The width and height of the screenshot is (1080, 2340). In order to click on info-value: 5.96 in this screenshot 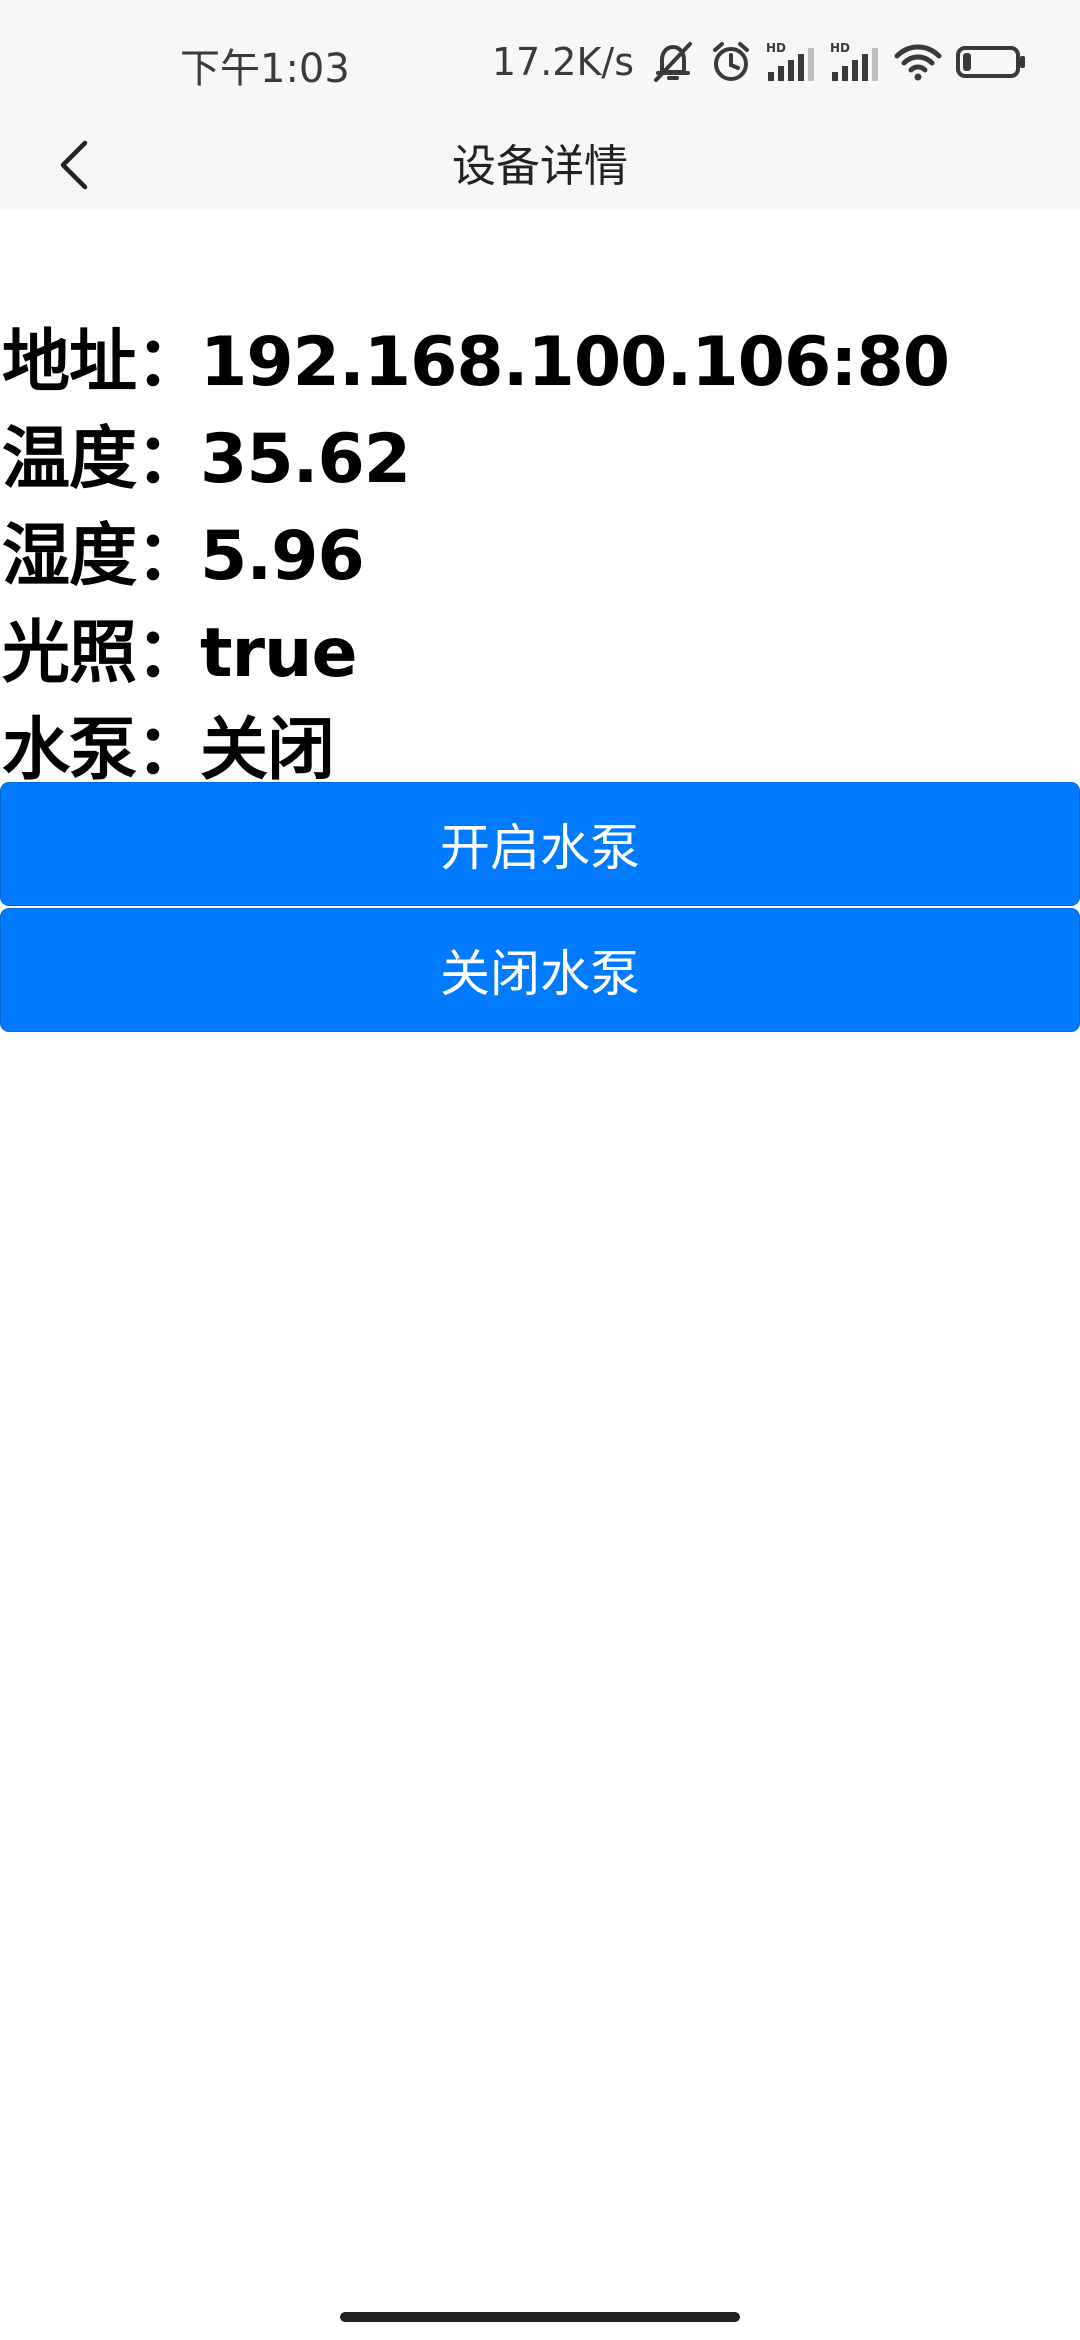, I will do `click(282, 556)`.